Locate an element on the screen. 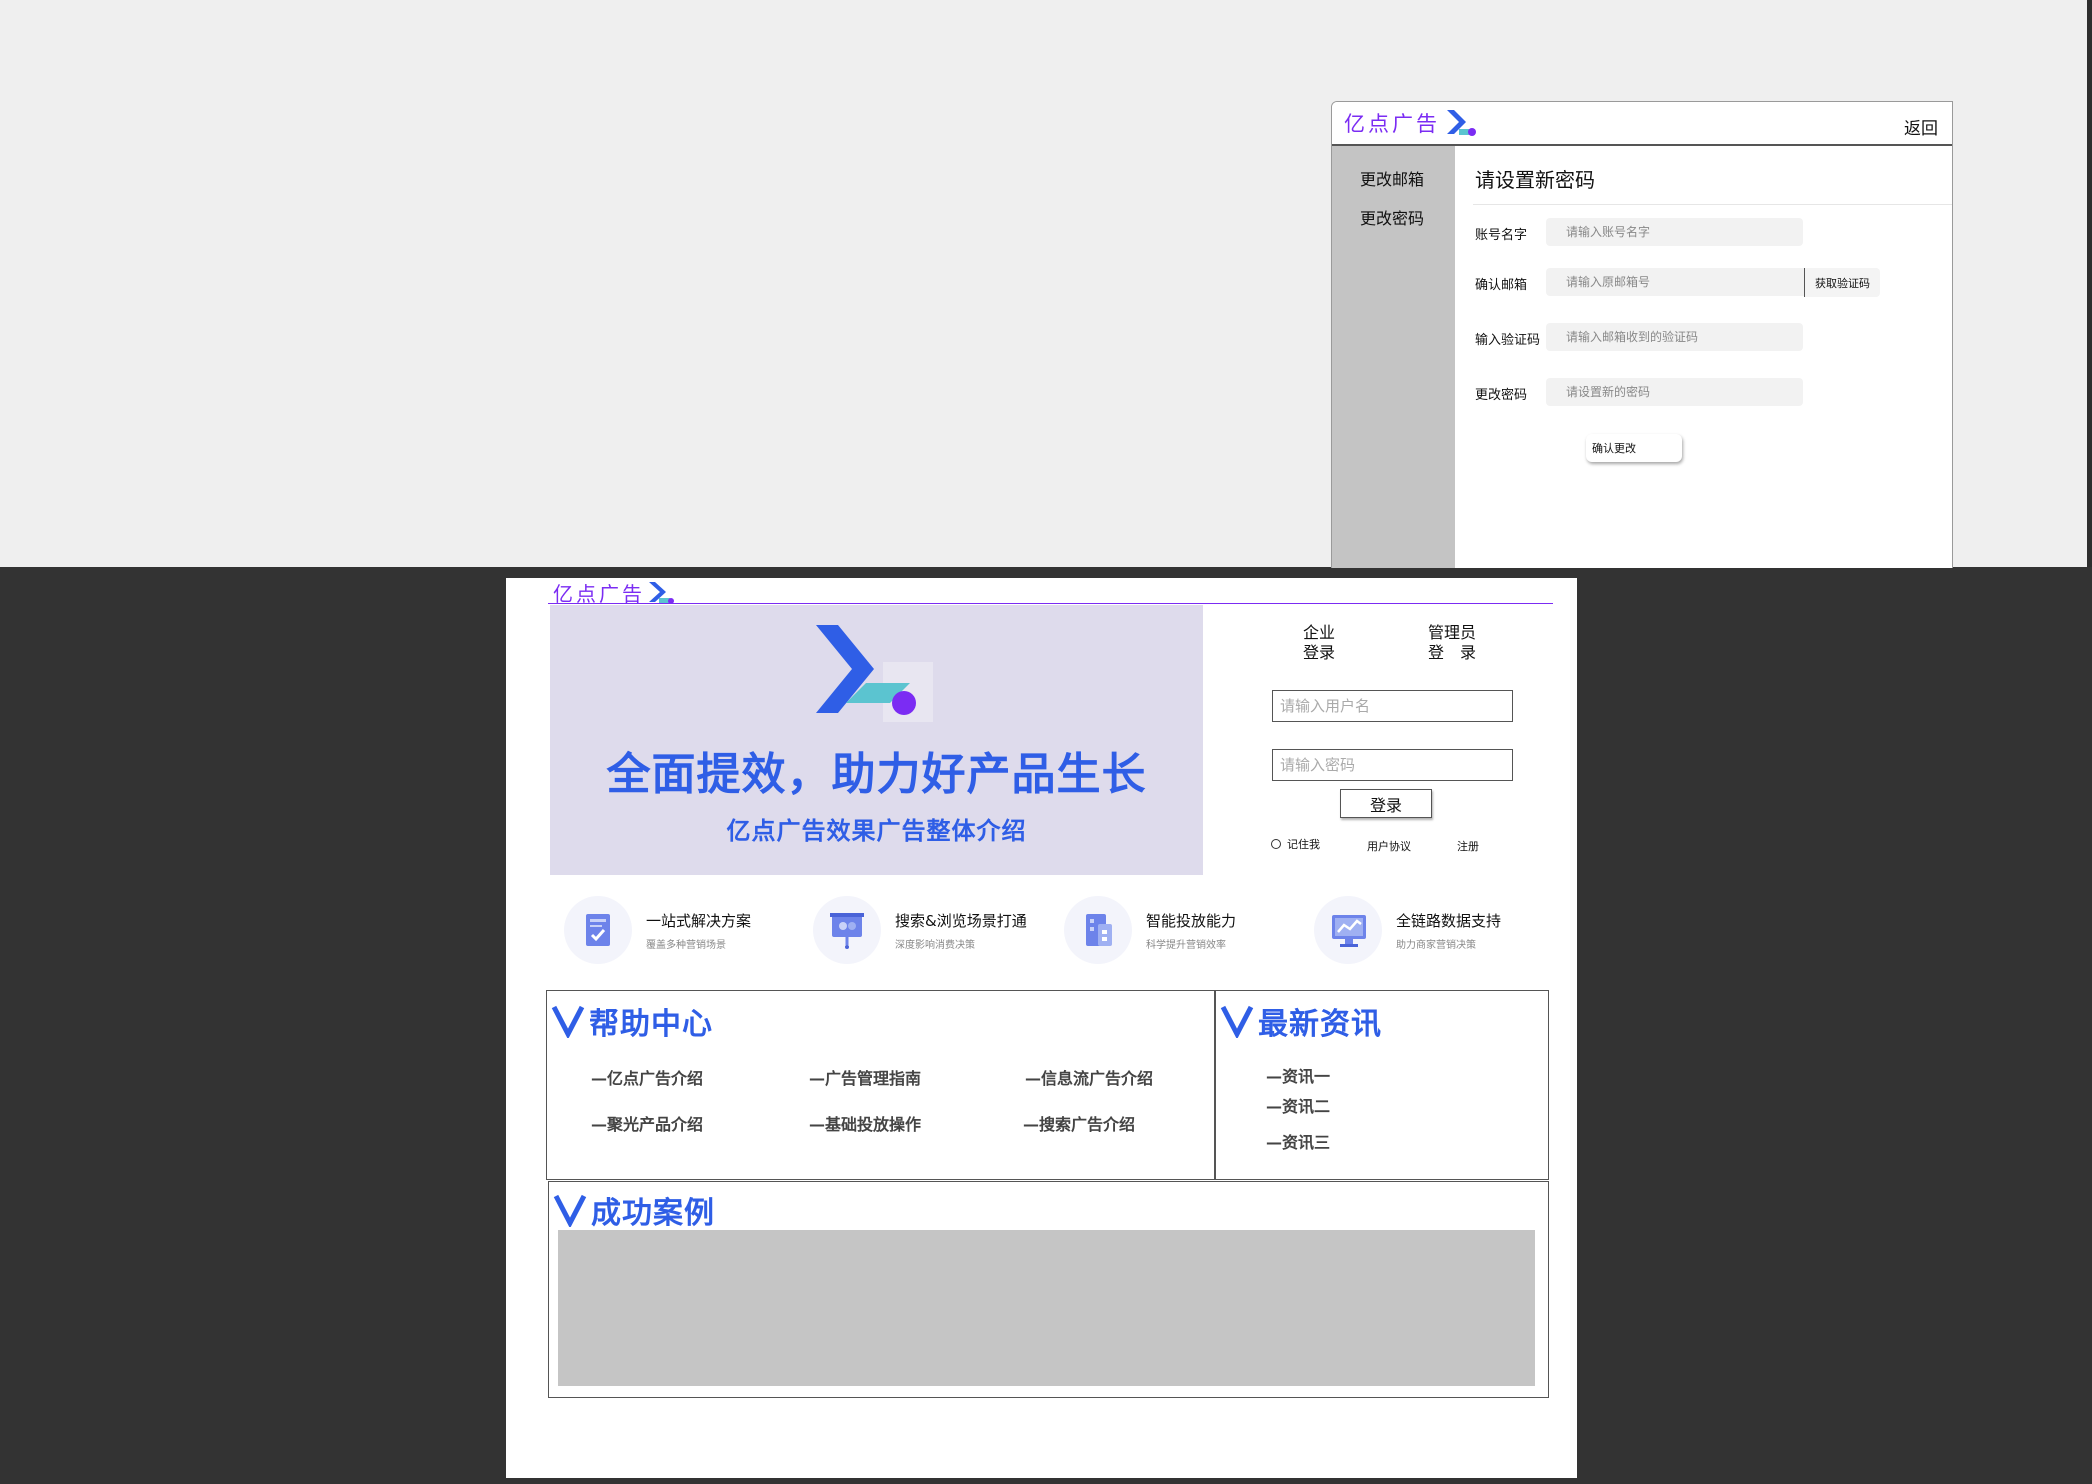 Image resolution: width=2092 pixels, height=1484 pixels. password-input is located at coordinates (1392, 765).